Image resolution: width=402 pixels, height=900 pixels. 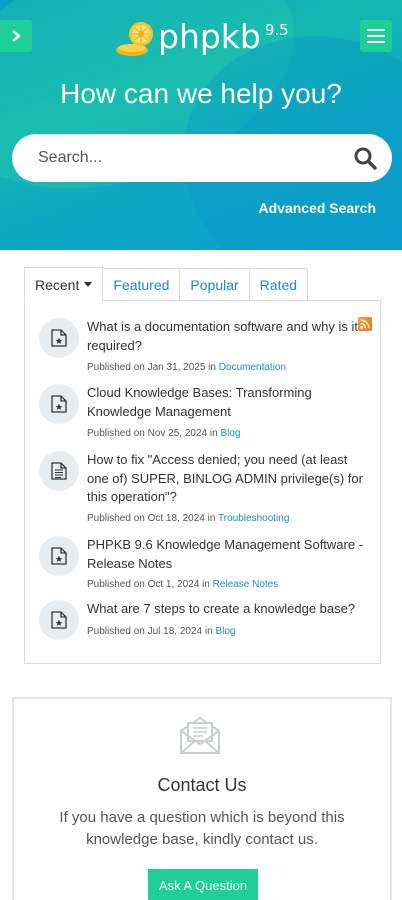 What do you see at coordinates (164, 433) in the screenshot?
I see `article-meta: Published on Nov 25, 2024 in Blog` at bounding box center [164, 433].